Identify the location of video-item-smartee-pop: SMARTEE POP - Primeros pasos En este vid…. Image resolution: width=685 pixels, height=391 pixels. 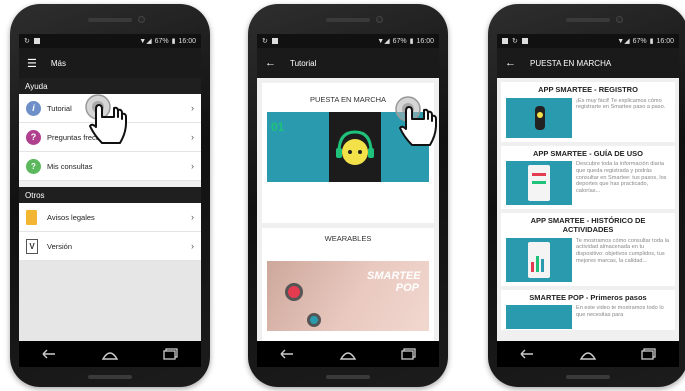
(588, 309).